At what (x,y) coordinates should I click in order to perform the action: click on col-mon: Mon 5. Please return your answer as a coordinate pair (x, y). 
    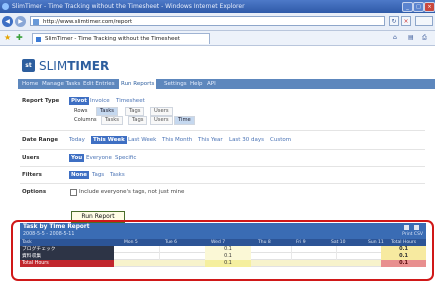
    Looking at the image, I should click on (131, 242).